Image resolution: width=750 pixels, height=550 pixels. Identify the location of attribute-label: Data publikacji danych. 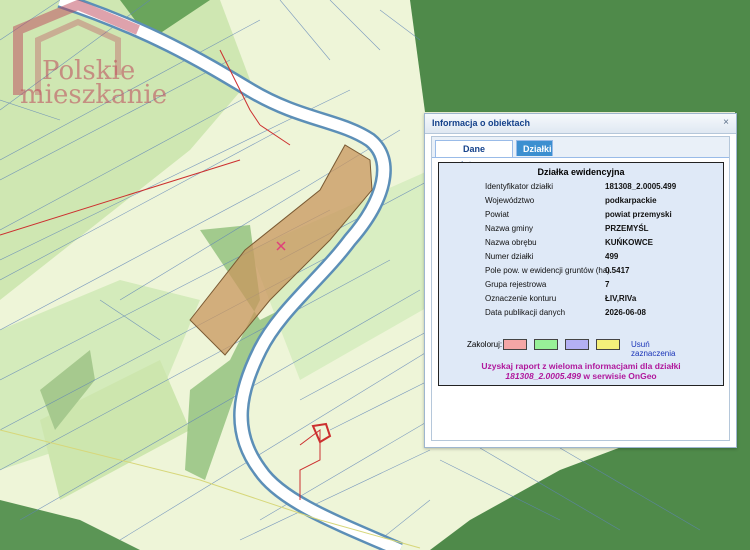
(525, 312).